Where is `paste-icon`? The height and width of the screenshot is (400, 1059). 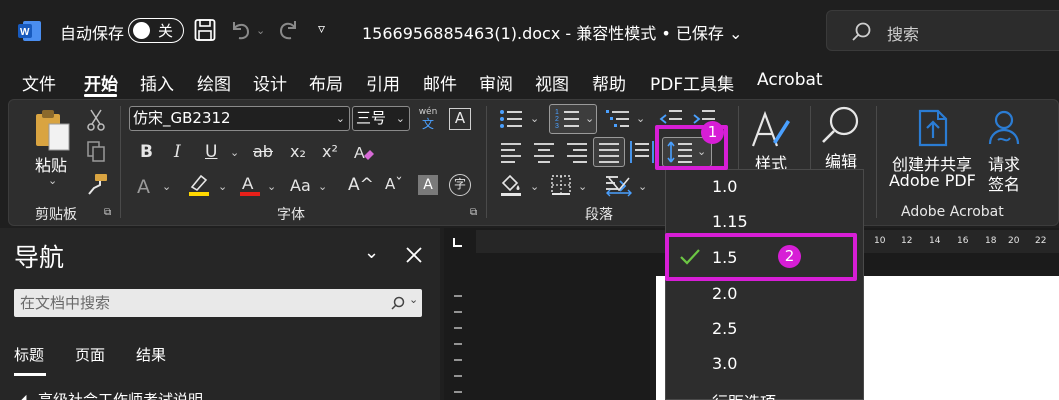 paste-icon is located at coordinates (53, 130).